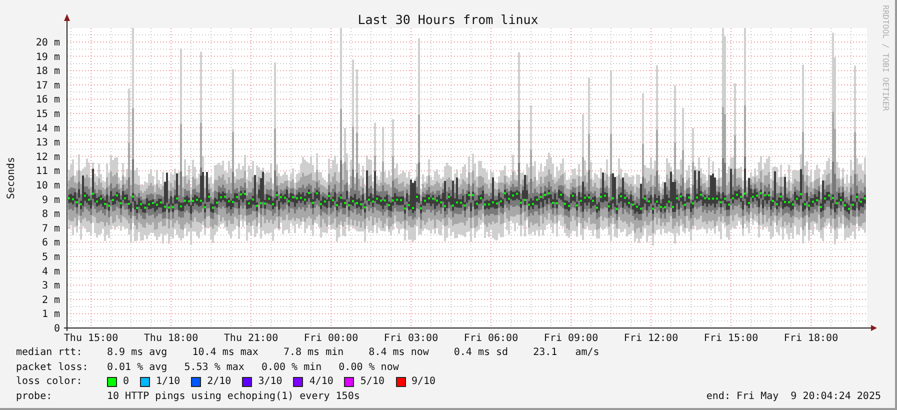 The image size is (897, 410). What do you see at coordinates (651, 338) in the screenshot?
I see `x-tick-label: Fri 12:00` at bounding box center [651, 338].